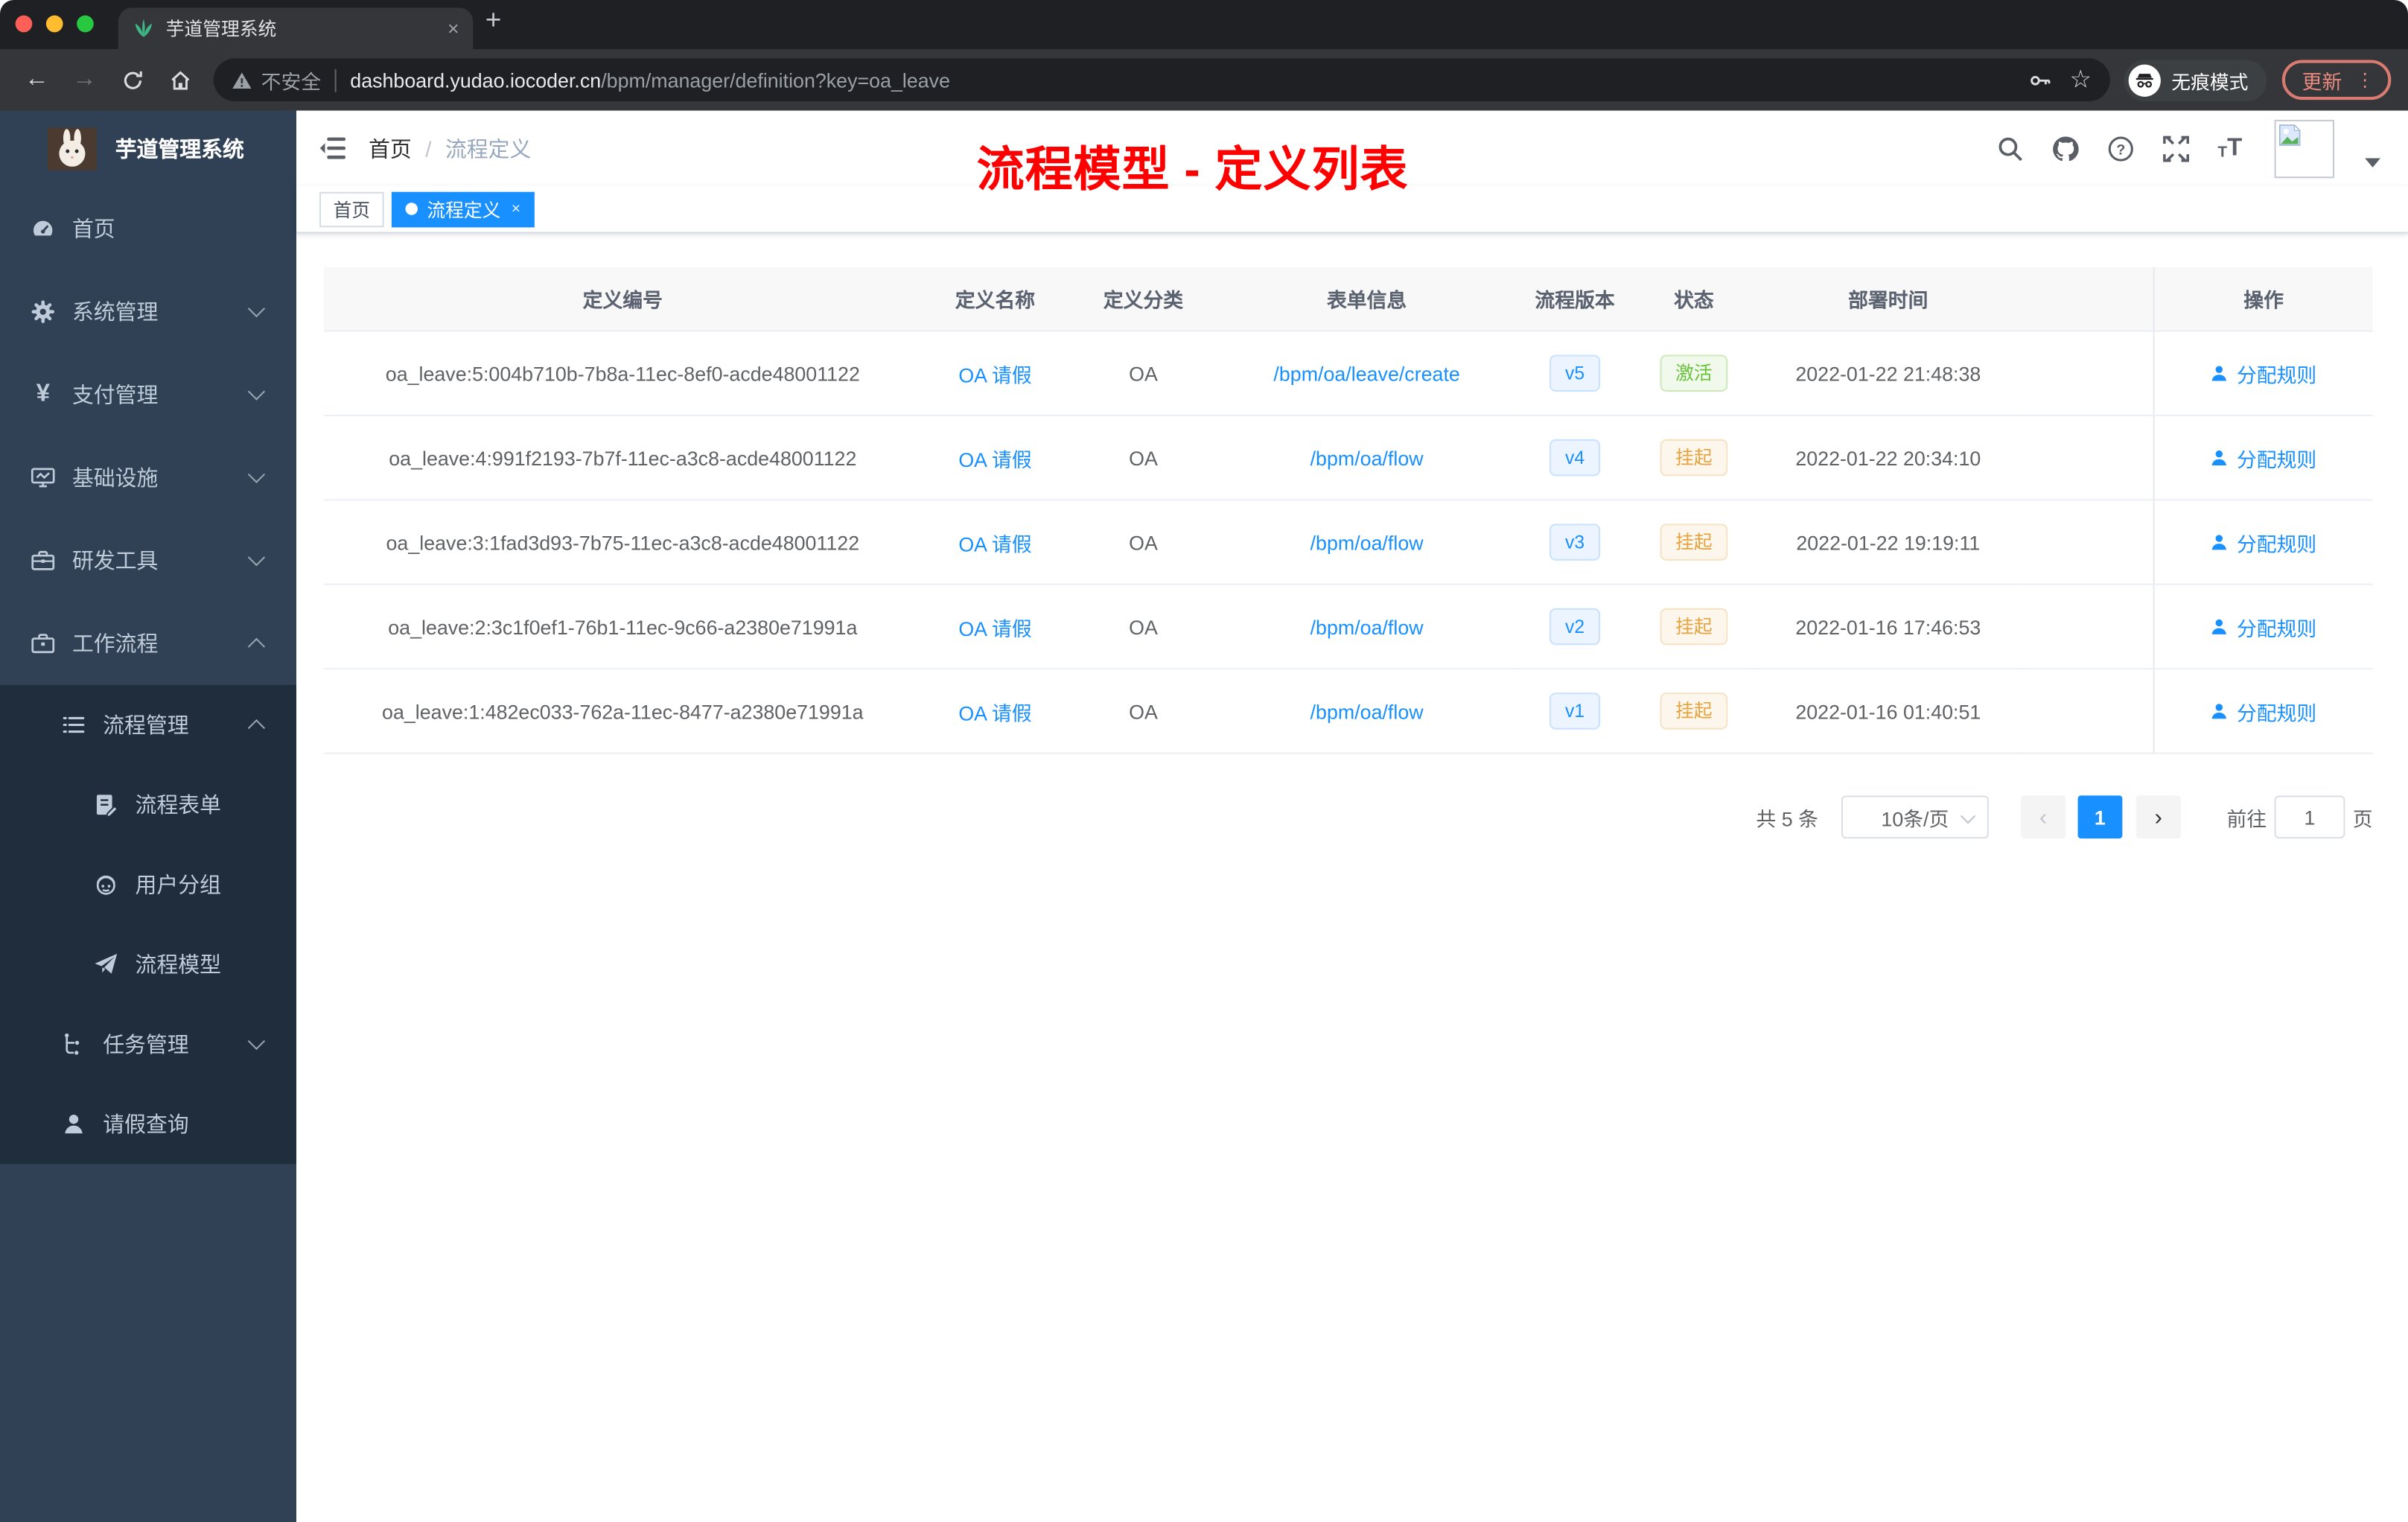  What do you see at coordinates (85, 24) in the screenshot?
I see `maximize-window-button` at bounding box center [85, 24].